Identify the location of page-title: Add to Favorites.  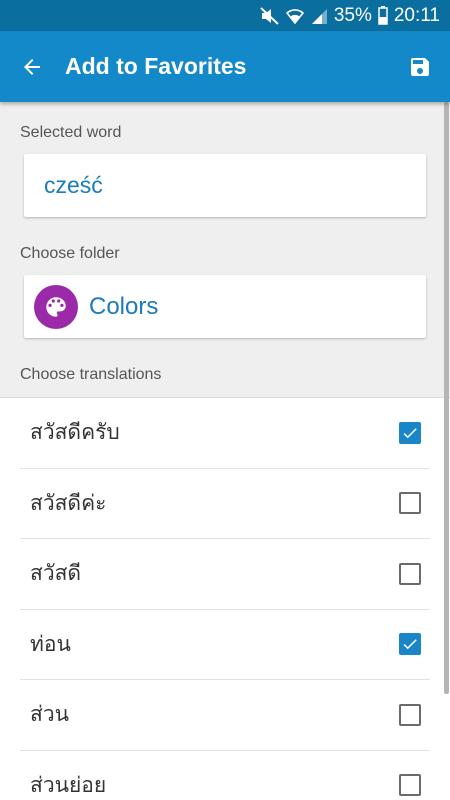
(156, 66).